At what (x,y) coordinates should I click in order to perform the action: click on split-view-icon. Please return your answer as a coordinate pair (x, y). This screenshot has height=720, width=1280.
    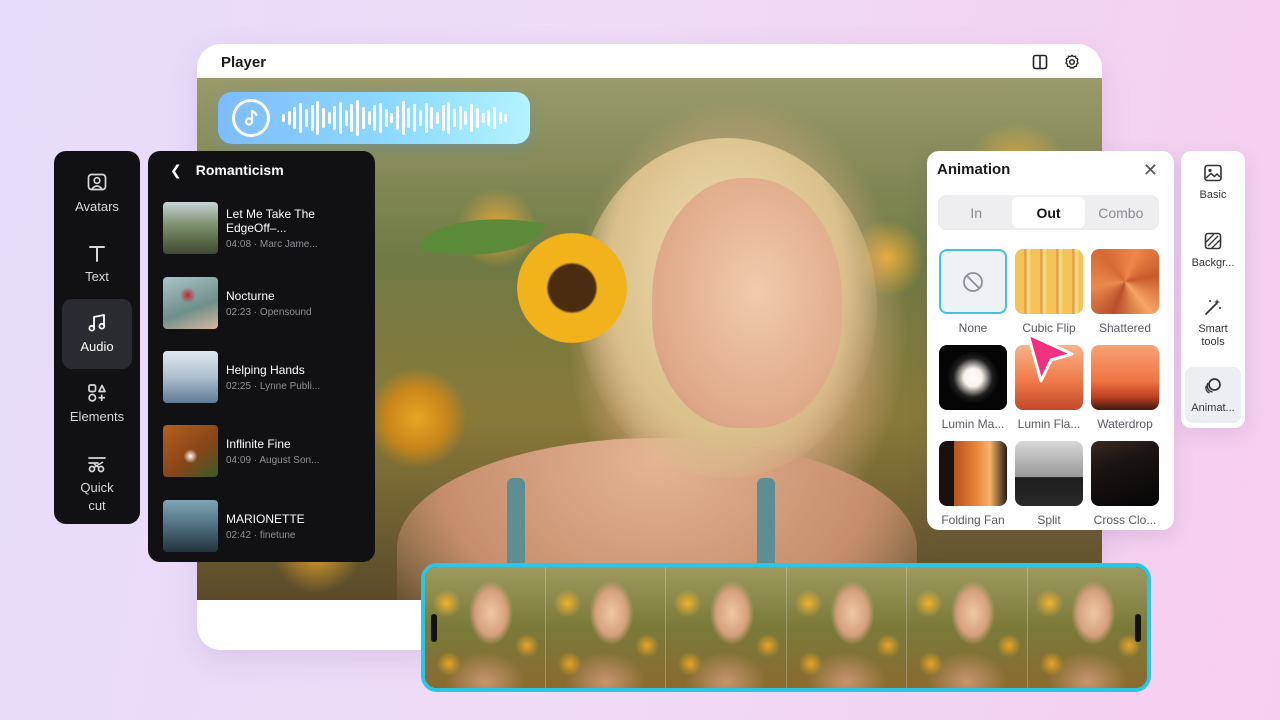
    Looking at the image, I should click on (1040, 62).